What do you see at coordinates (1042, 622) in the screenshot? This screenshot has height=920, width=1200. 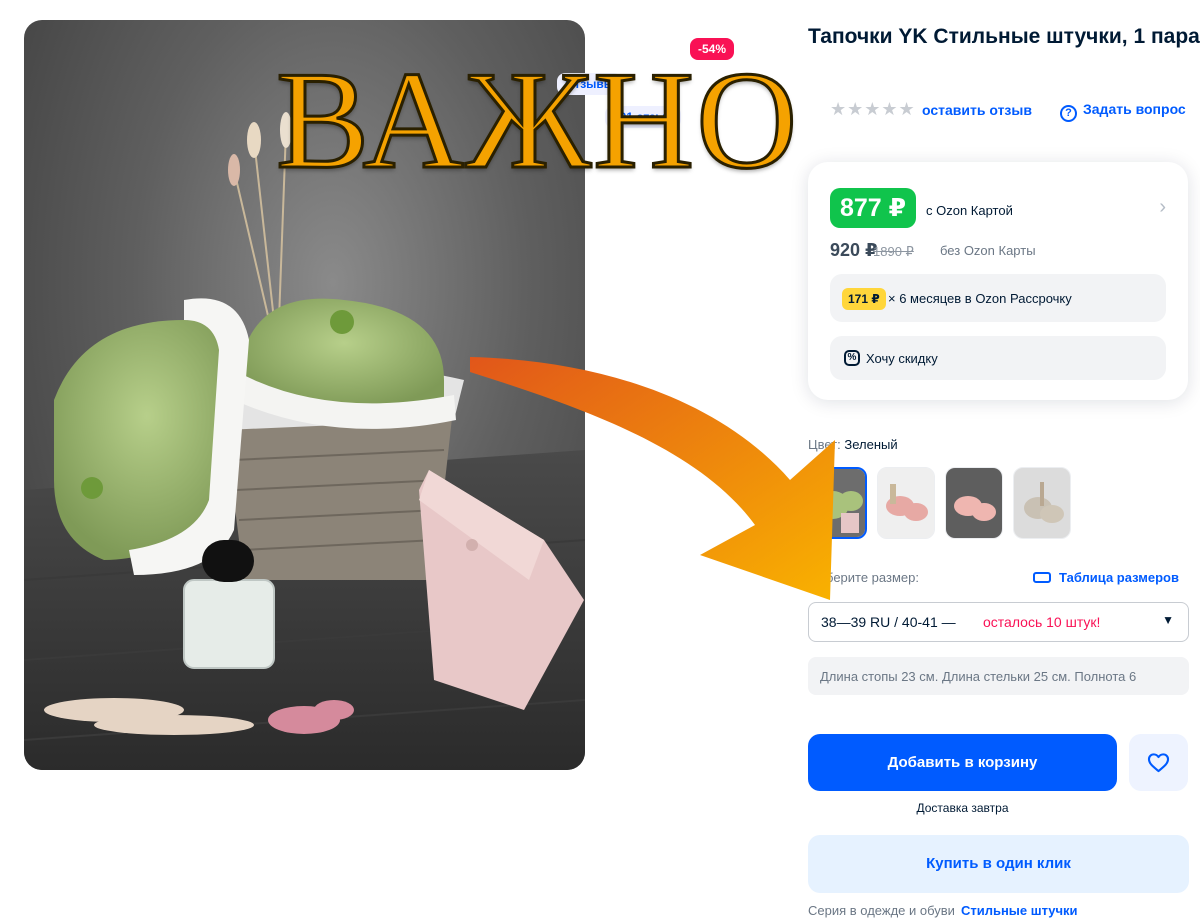 I see `size-stock-warning: осталось 10 штук!` at bounding box center [1042, 622].